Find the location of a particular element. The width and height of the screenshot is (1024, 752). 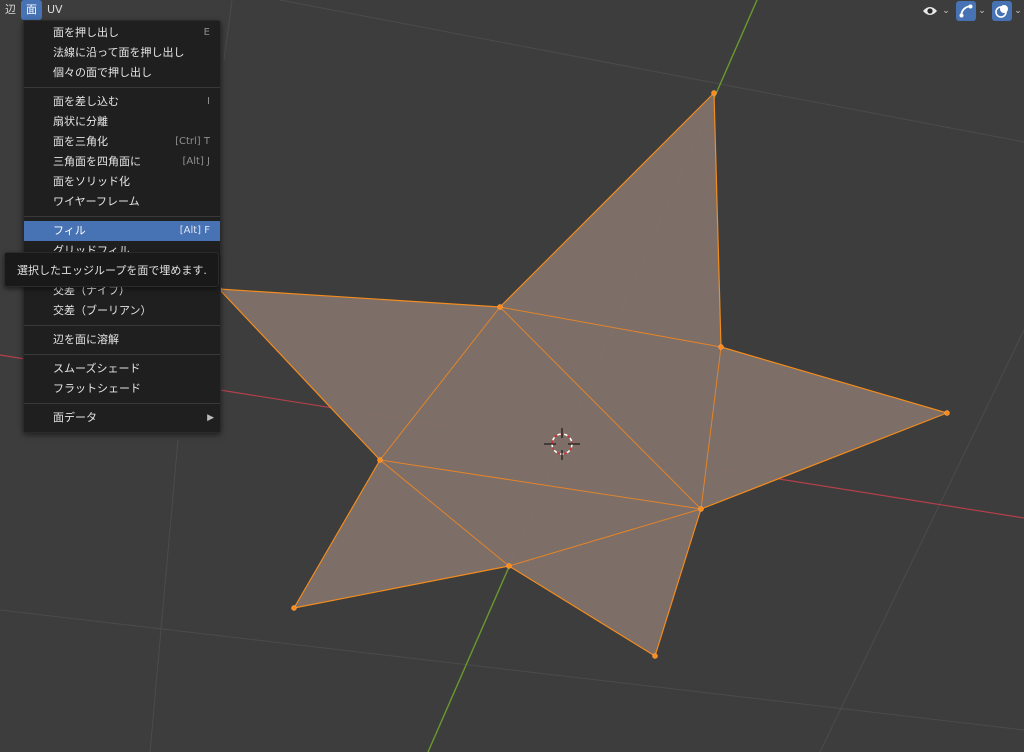

visibility-toggle: ⌄ is located at coordinates (936, 11).